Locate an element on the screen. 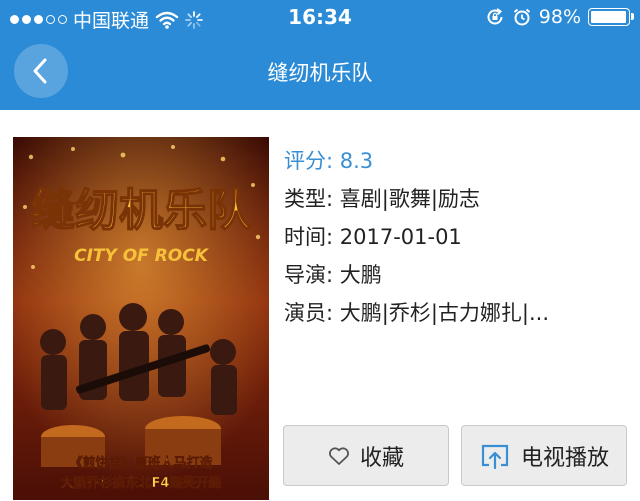  status-bar: 中国联通 16:34 98% is located at coordinates (320, 18).